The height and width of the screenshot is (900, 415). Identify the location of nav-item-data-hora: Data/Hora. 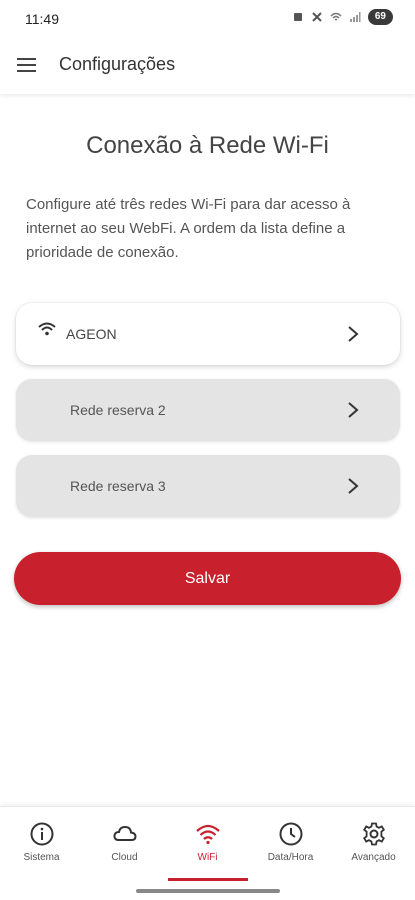
(290, 844).